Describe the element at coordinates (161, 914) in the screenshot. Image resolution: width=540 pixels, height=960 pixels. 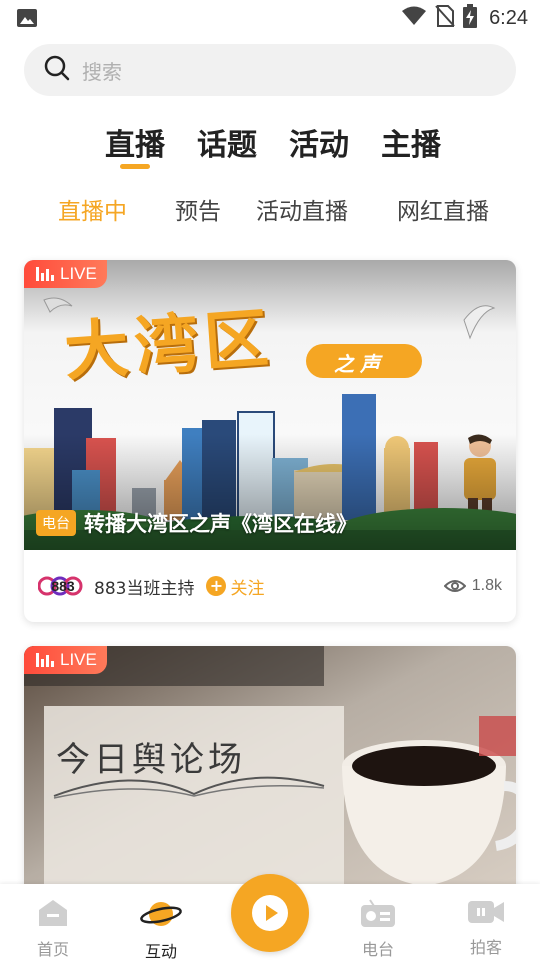
I see `planet-icon` at that location.